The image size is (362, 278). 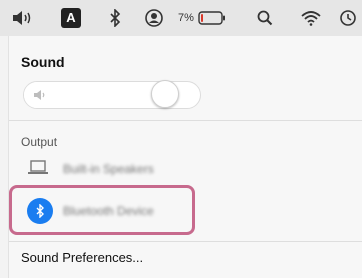 What do you see at coordinates (39, 142) in the screenshot?
I see `output-section-label: Output` at bounding box center [39, 142].